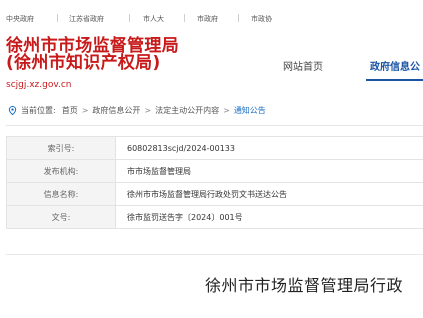 This screenshot has width=423, height=318. Describe the element at coordinates (207, 19) in the screenshot. I see `topbar-link-city-gov: 市政府` at that location.